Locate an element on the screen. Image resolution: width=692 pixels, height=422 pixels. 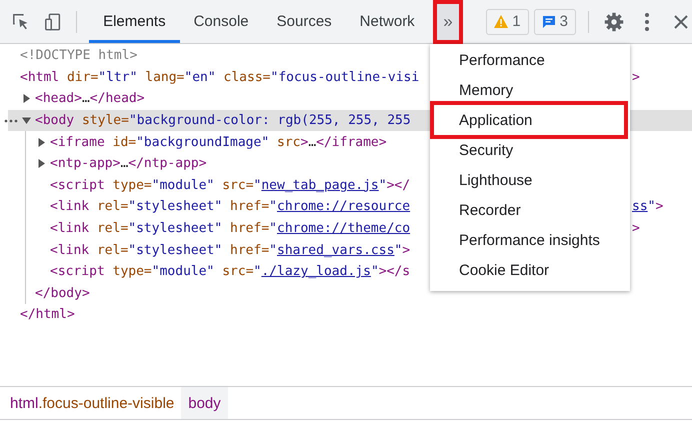
menu-item: Performance is located at coordinates (530, 60).